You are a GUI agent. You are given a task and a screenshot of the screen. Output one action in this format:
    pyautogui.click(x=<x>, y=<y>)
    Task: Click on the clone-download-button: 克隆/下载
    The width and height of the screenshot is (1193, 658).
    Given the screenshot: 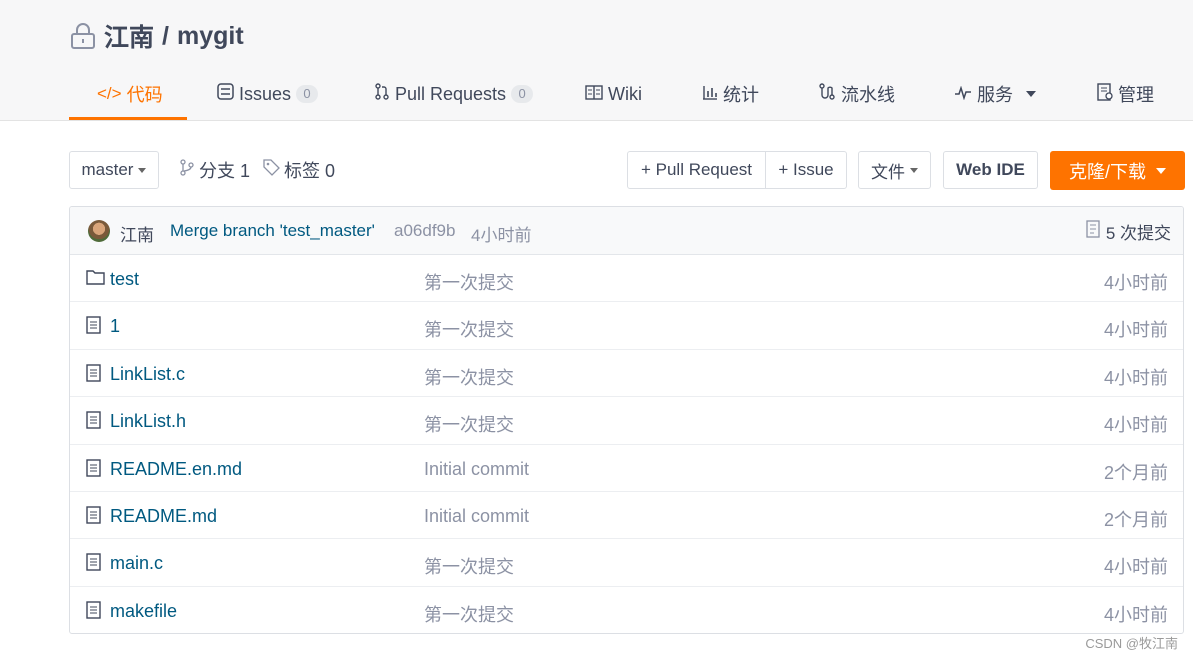 What is the action you would take?
    pyautogui.click(x=1117, y=170)
    